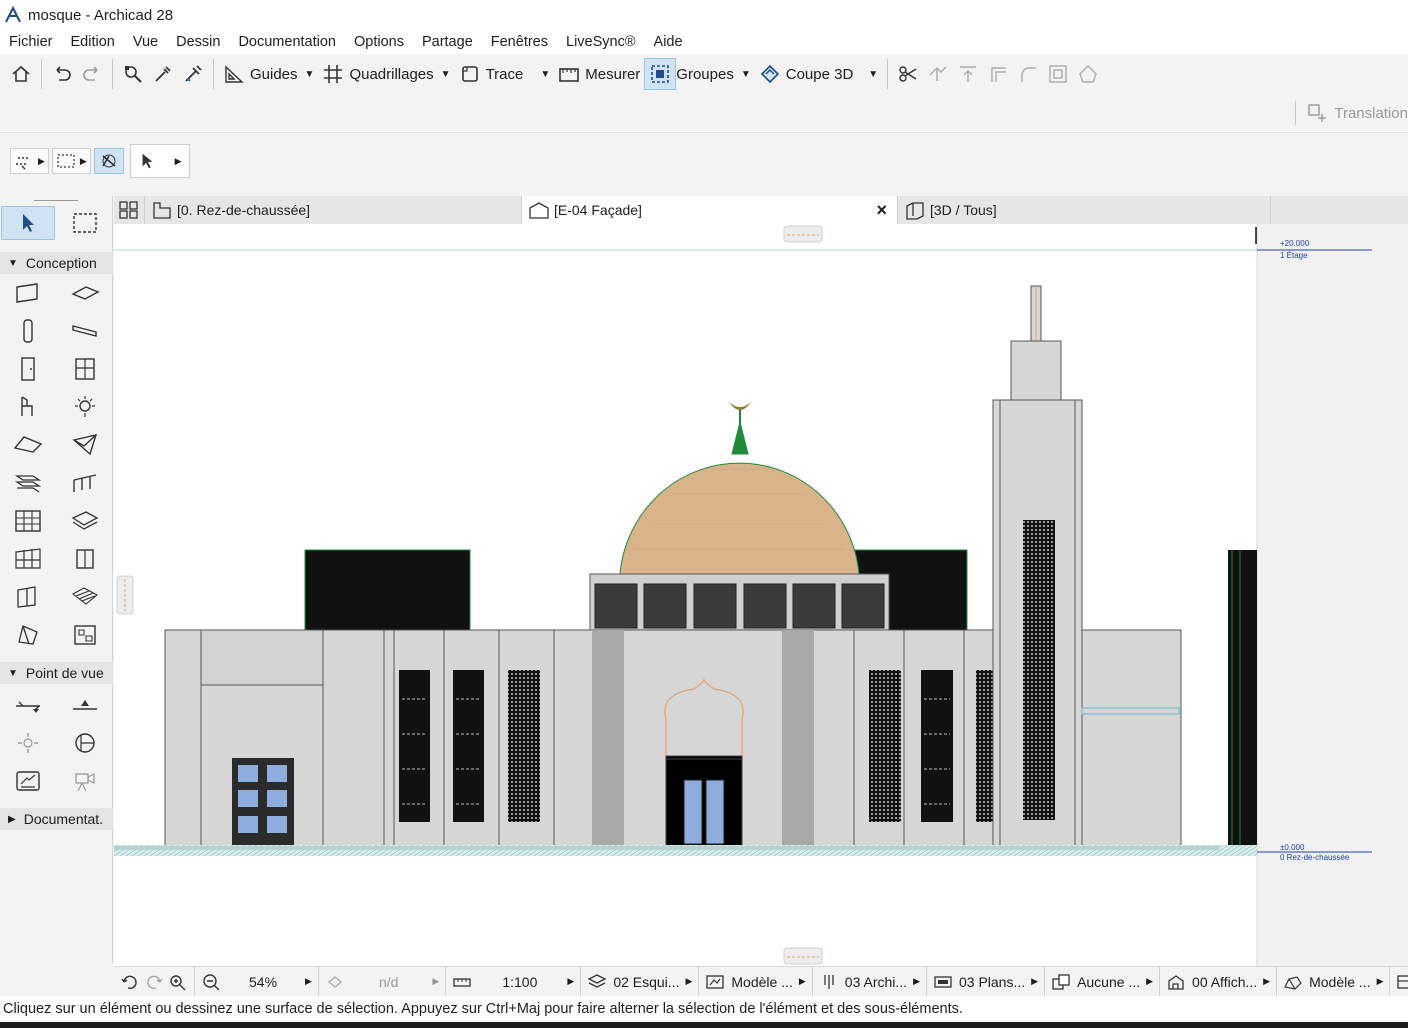 This screenshot has height=1028, width=1408. Describe the element at coordinates (505, 74) in the screenshot. I see `trace-button: Trace ▼` at that location.